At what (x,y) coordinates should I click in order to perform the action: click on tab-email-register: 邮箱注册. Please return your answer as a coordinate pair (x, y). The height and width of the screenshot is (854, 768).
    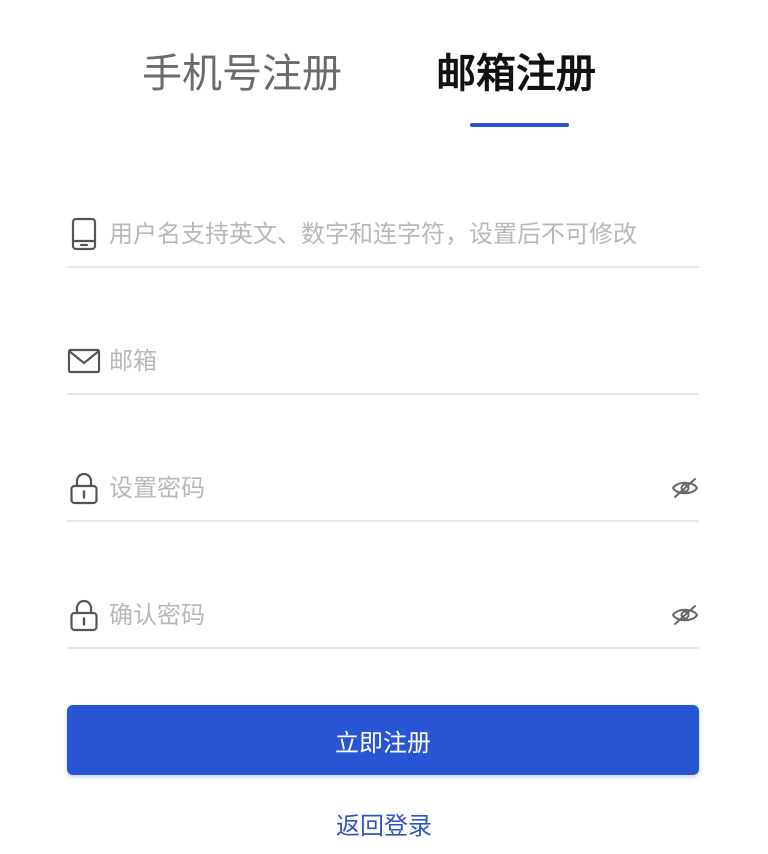
    Looking at the image, I should click on (516, 74).